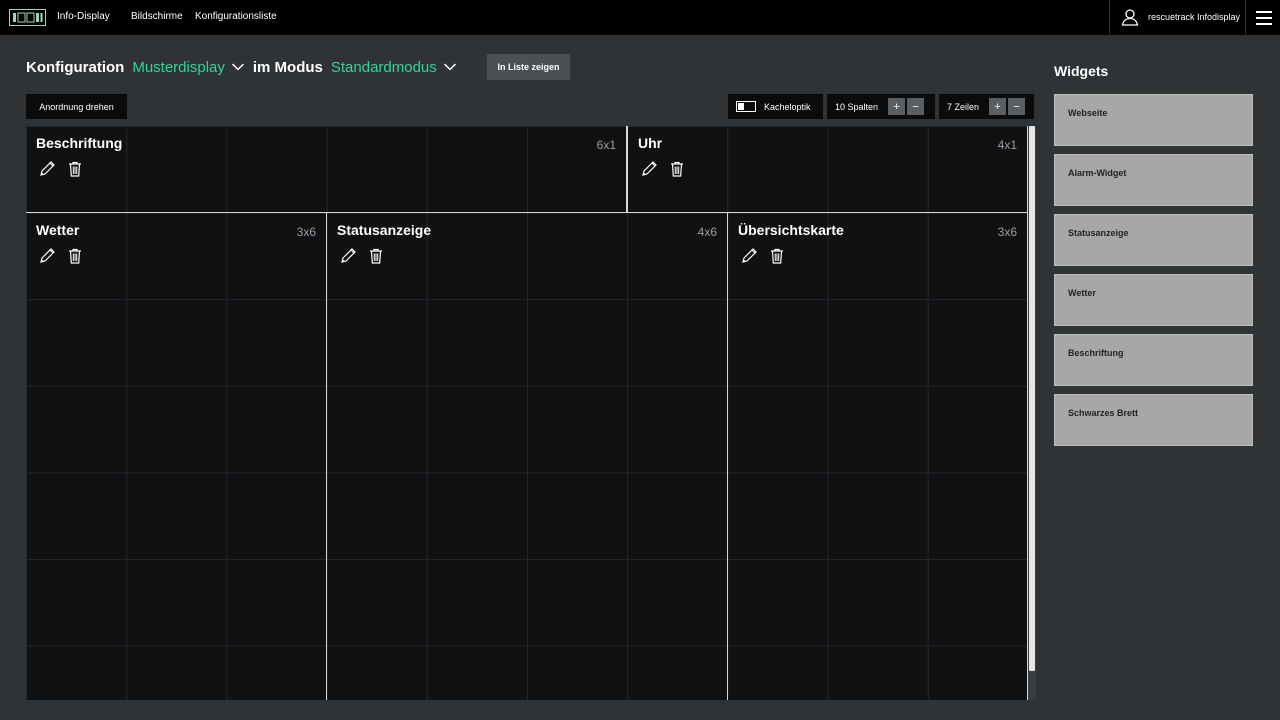 This screenshot has width=1280, height=720. Describe the element at coordinates (157, 16) in the screenshot. I see `nav-bildschirme: Bildschirme` at that location.